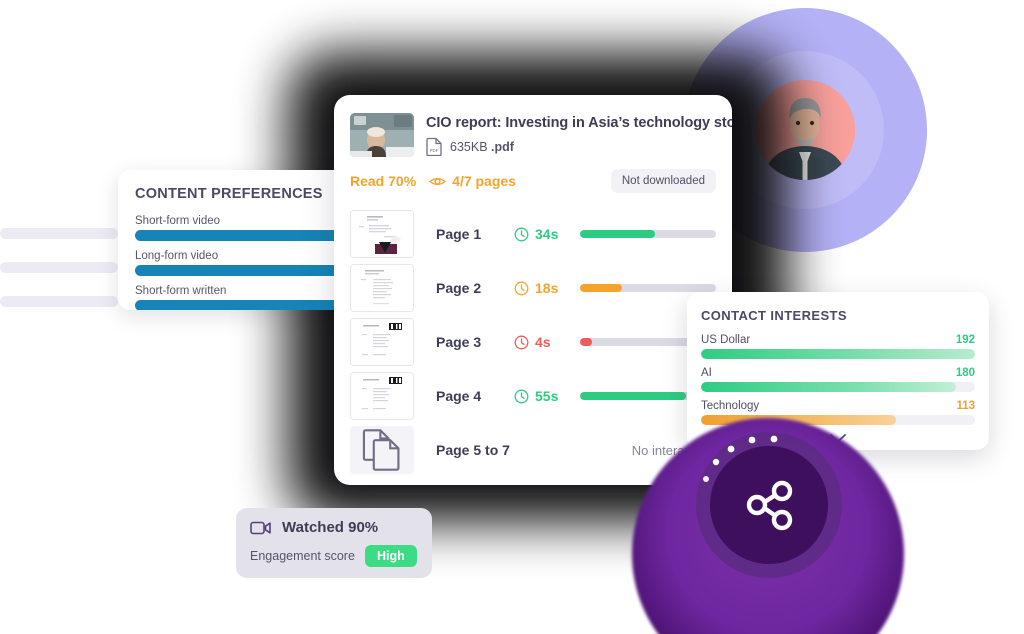  I want to click on contact-interest-row: AI 180, so click(838, 379).